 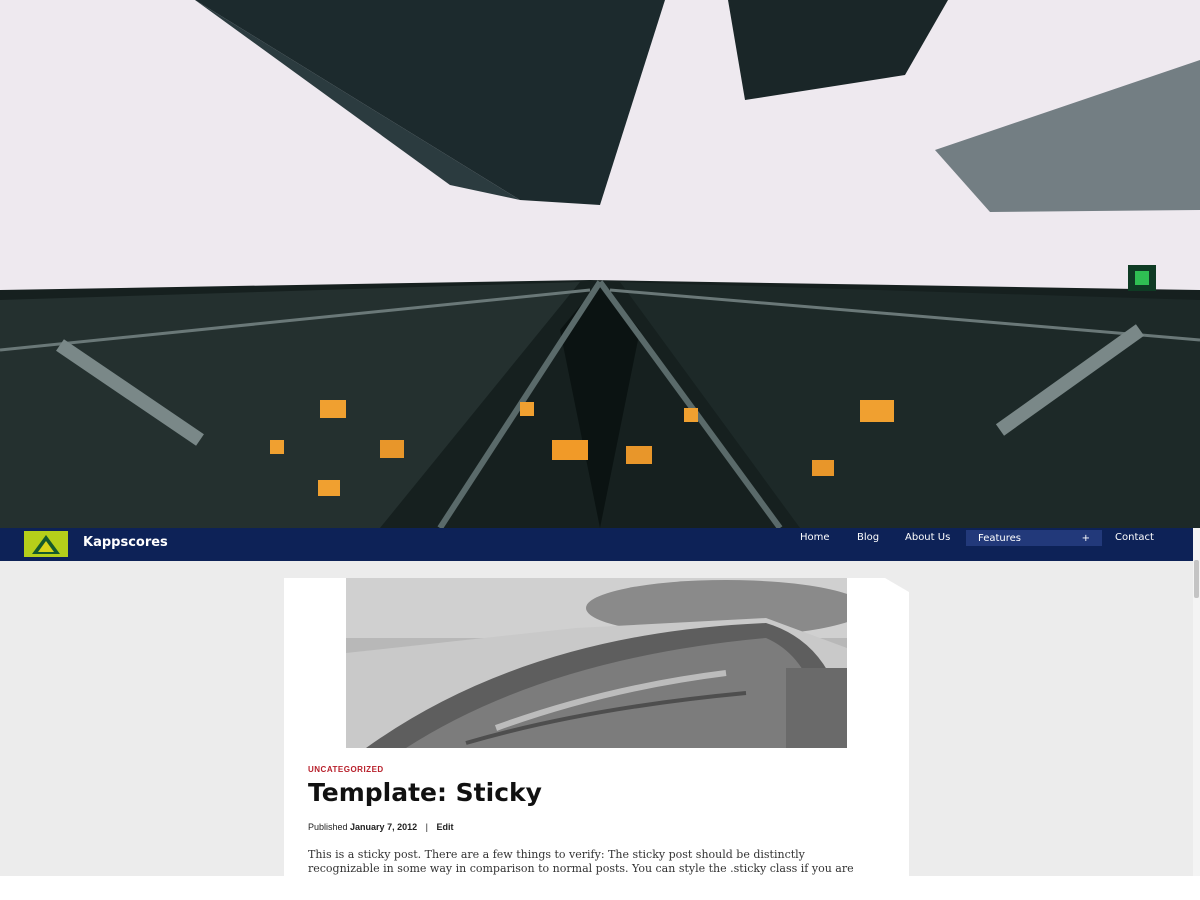 I want to click on post-featured-image, so click(x=596, y=663).